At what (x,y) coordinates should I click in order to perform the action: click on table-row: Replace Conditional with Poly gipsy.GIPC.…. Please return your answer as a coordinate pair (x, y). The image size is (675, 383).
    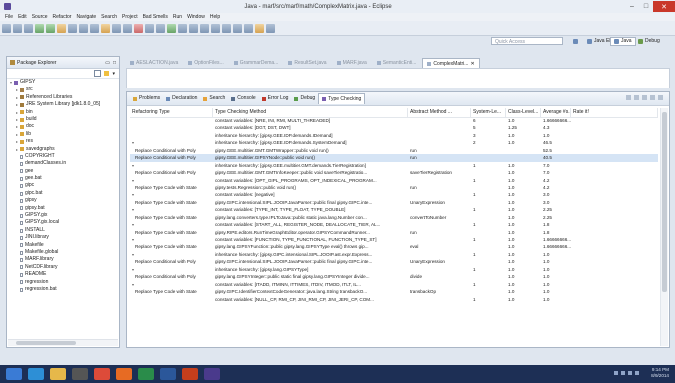
    Looking at the image, I should click on (394, 261).